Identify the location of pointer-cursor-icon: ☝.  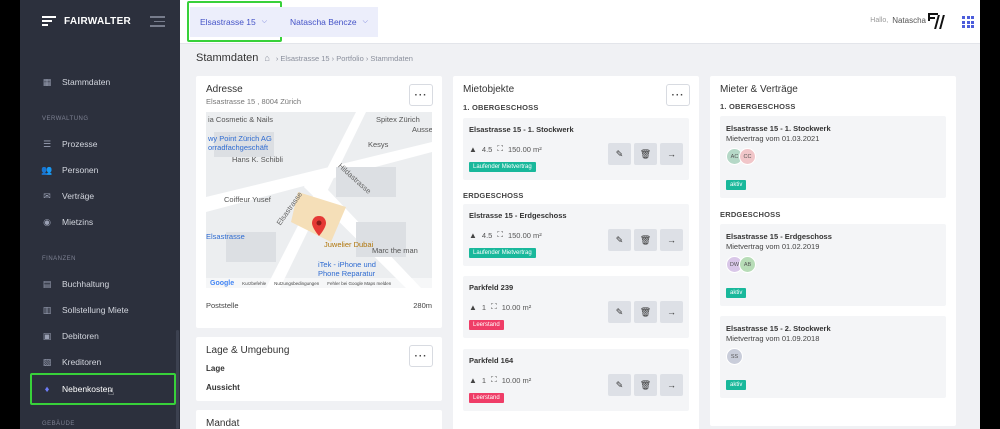
(111, 392).